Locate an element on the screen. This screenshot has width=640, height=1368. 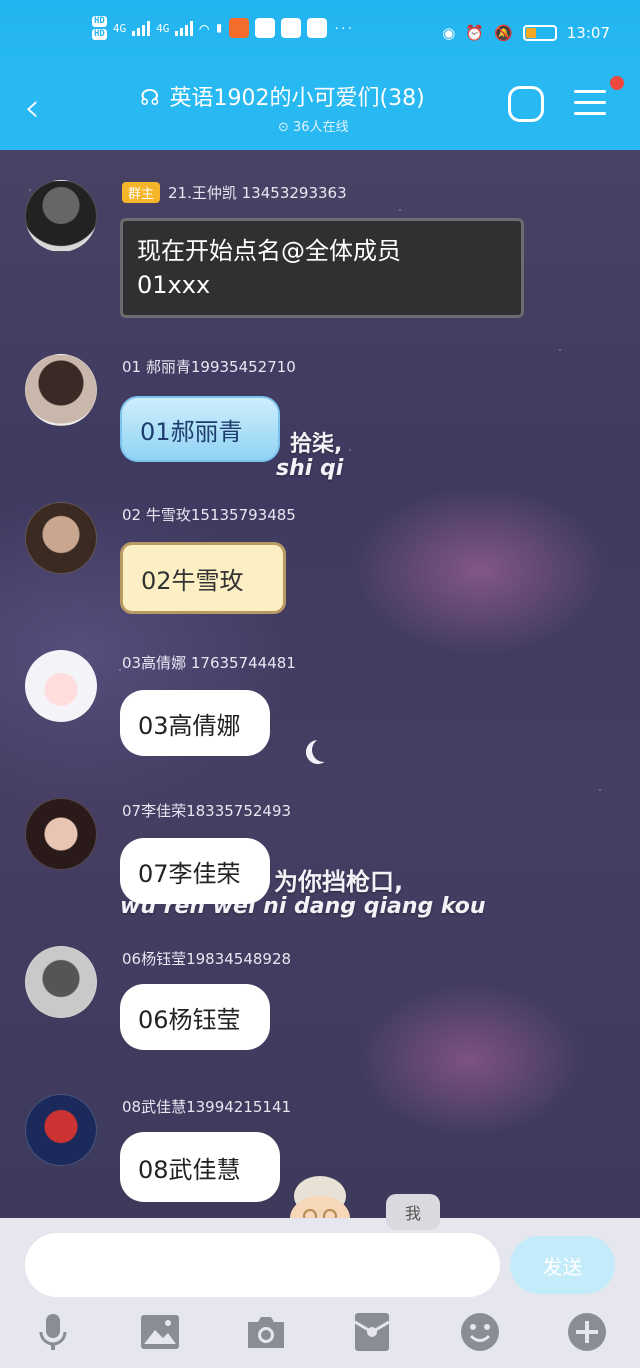
input-toolbar is located at coordinates (320, 1335).